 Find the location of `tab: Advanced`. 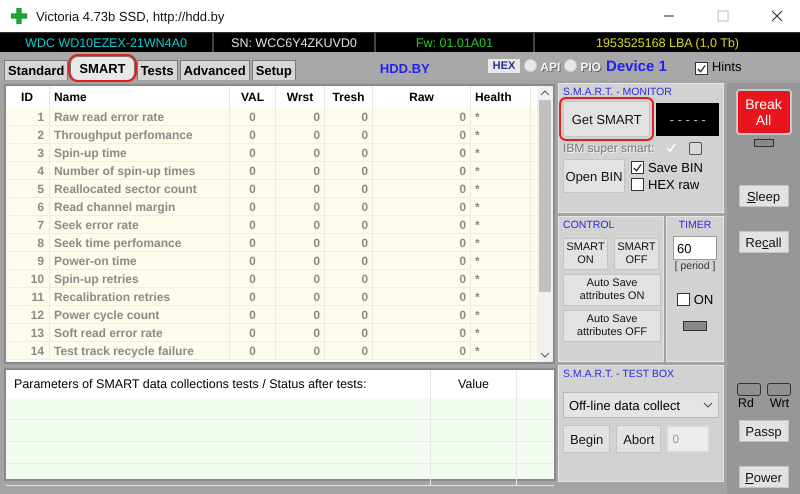

tab: Advanced is located at coordinates (215, 70).